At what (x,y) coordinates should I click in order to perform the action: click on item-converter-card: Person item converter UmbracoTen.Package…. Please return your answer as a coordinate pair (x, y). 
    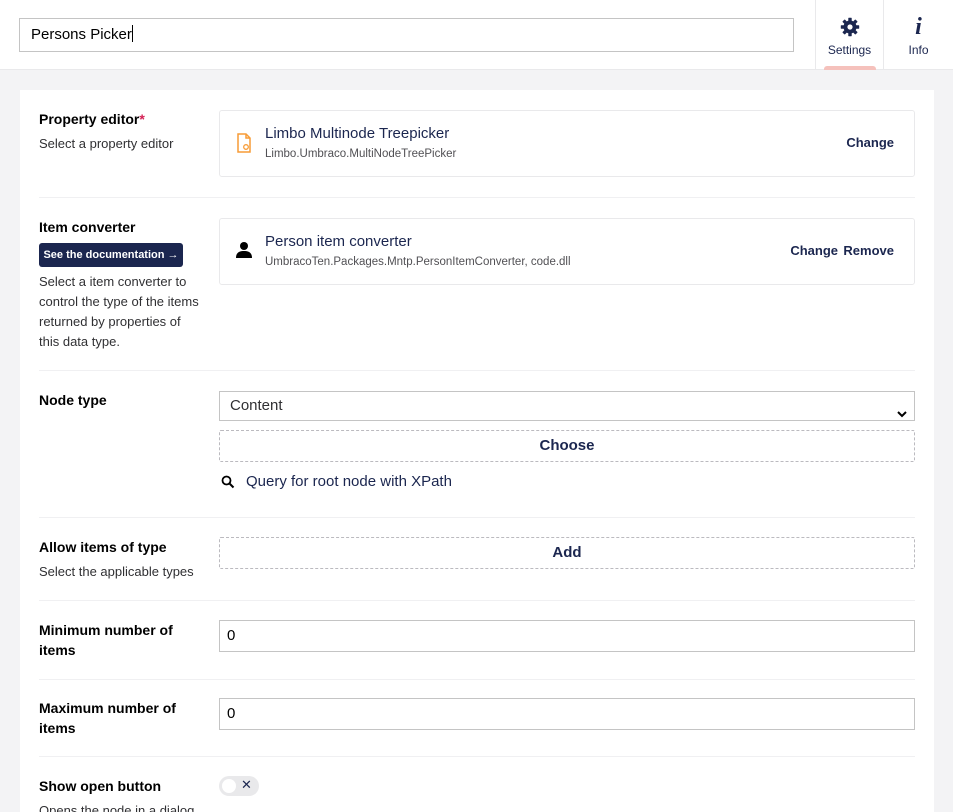
    Looking at the image, I should click on (567, 251).